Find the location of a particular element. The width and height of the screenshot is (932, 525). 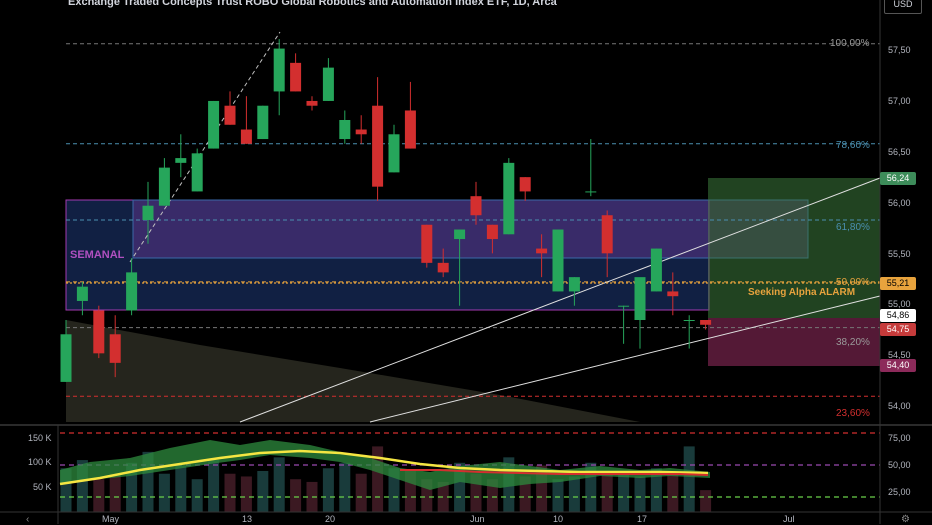

fib-label-382: 38,20% is located at coordinates (853, 342).